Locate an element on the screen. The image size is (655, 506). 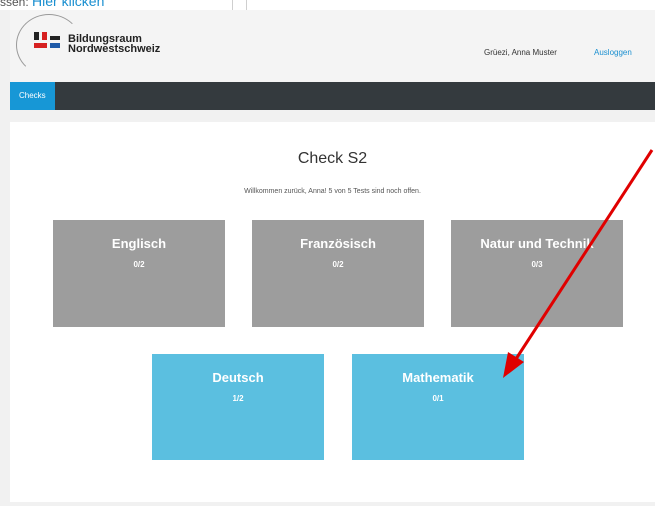
tile-name: Mathematik is located at coordinates (438, 377).